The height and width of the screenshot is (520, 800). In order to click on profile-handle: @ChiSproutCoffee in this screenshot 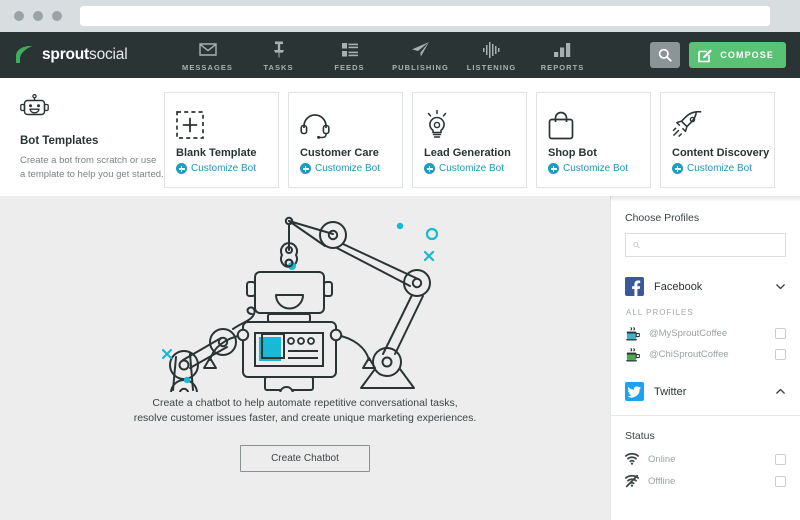, I will do `click(689, 354)`.